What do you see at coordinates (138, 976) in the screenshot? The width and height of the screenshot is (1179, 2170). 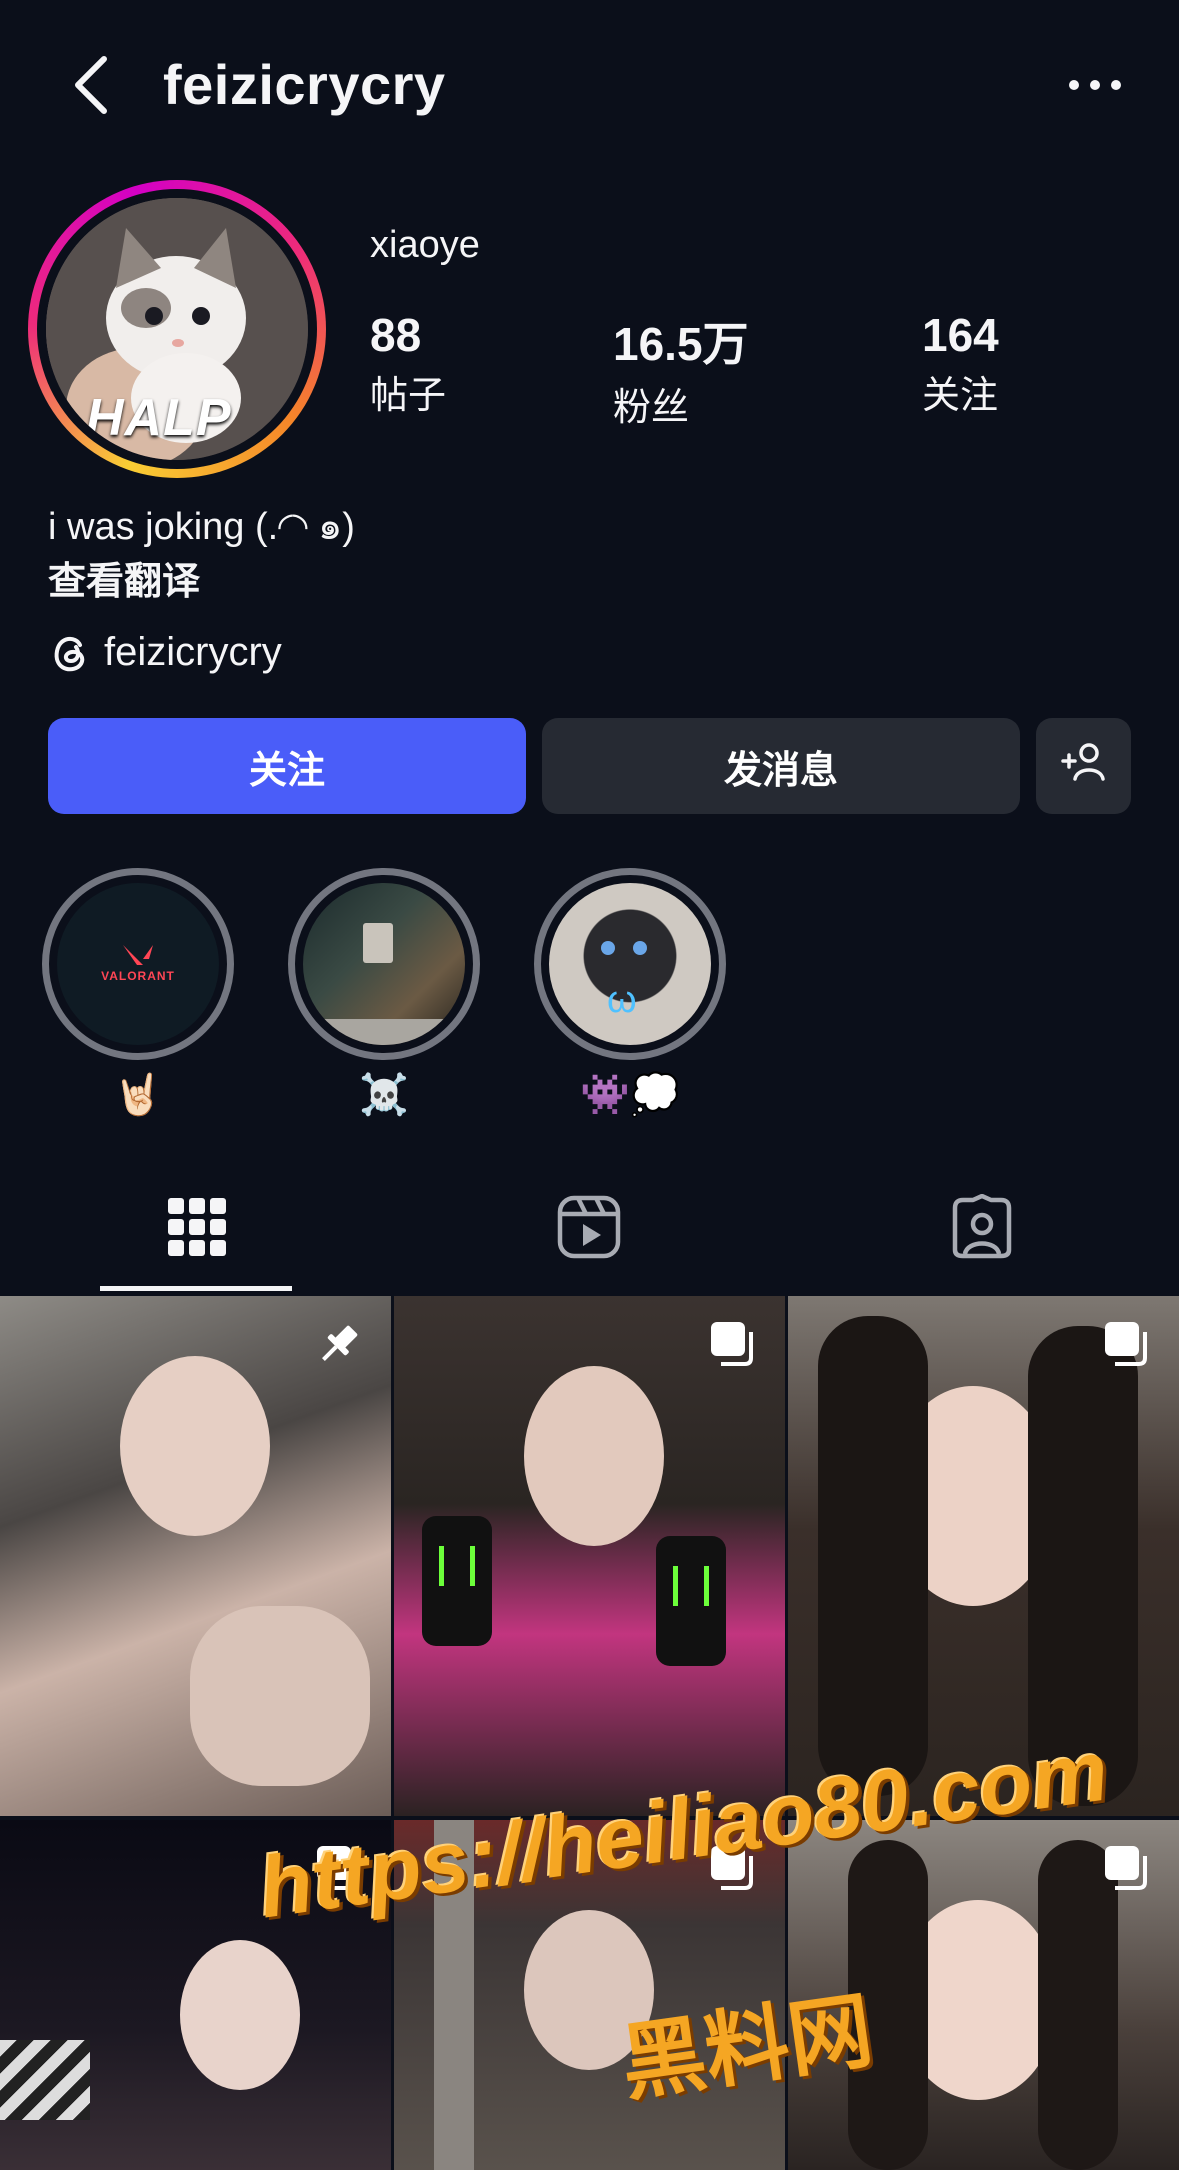 I see `highlight-cover-text: VALORANT` at bounding box center [138, 976].